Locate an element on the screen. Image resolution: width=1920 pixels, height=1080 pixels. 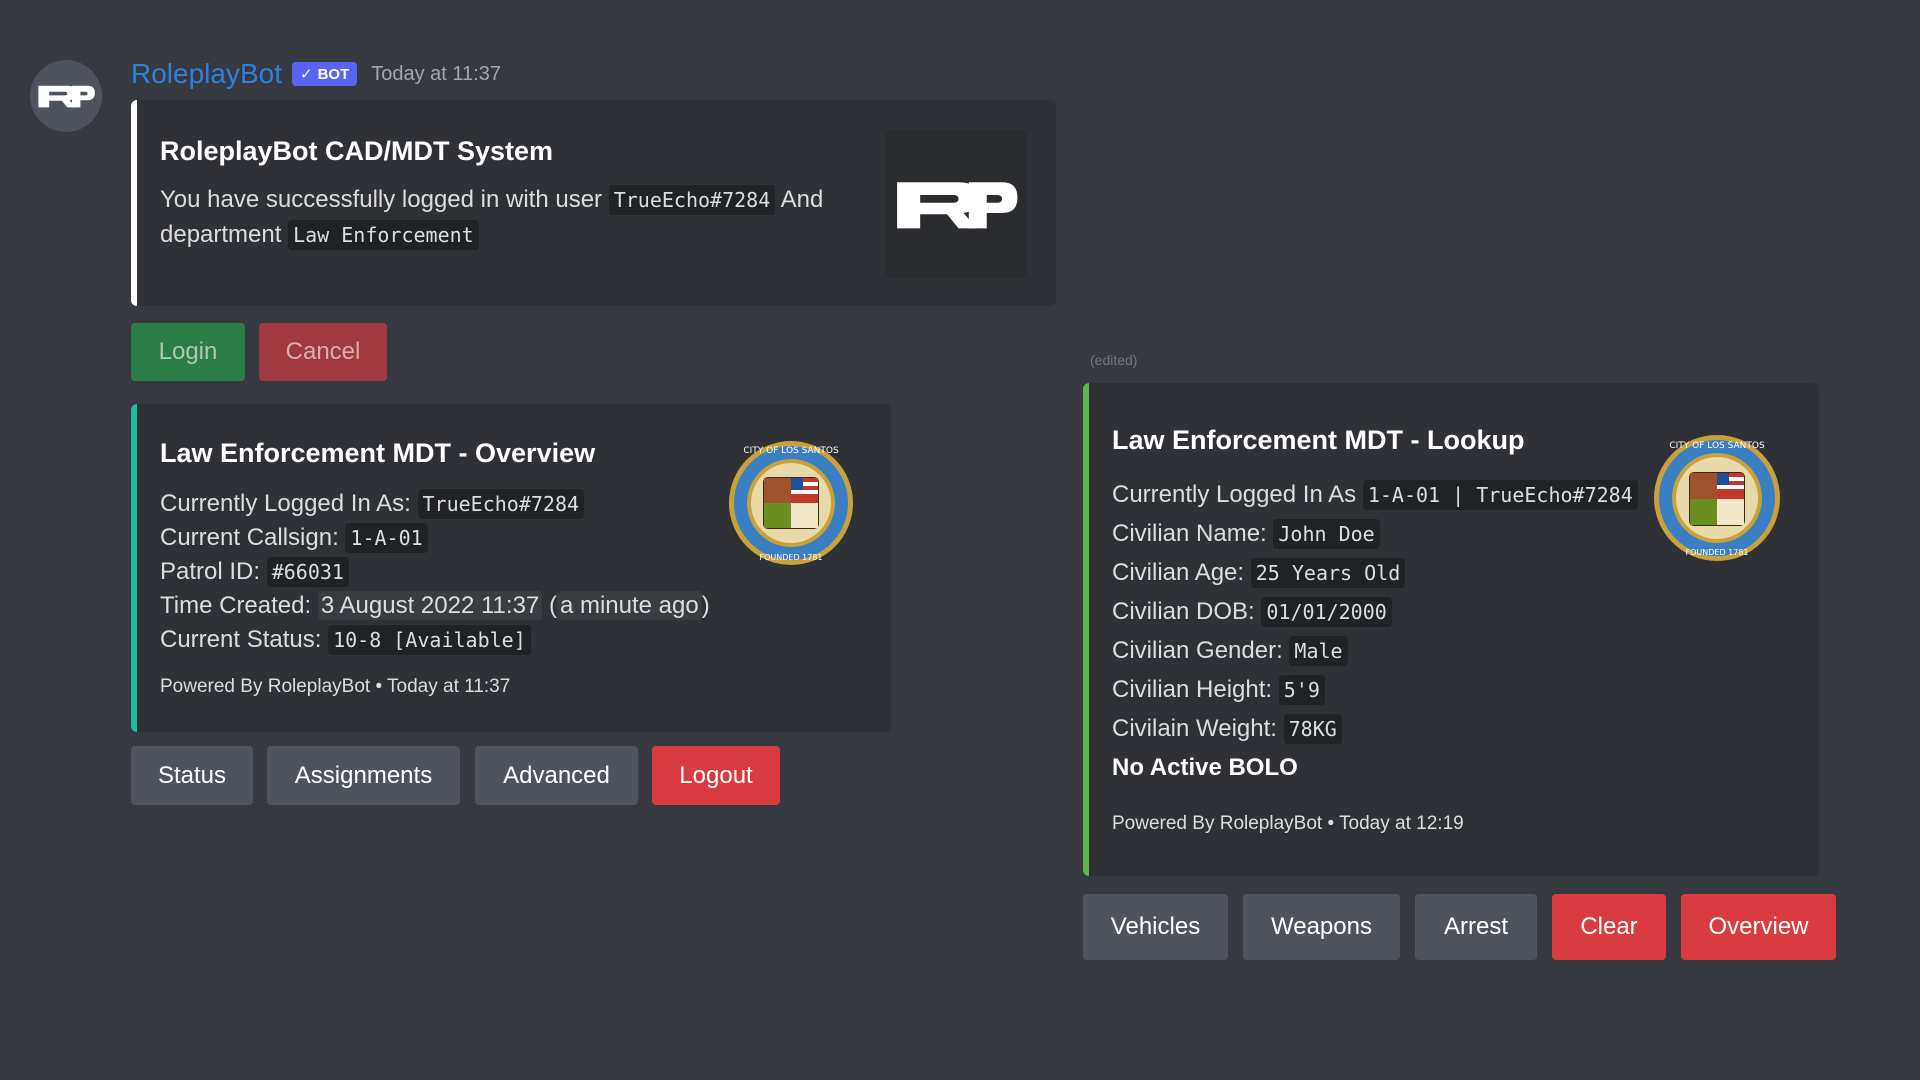
bot-badge-label: BOT is located at coordinates (333, 74).